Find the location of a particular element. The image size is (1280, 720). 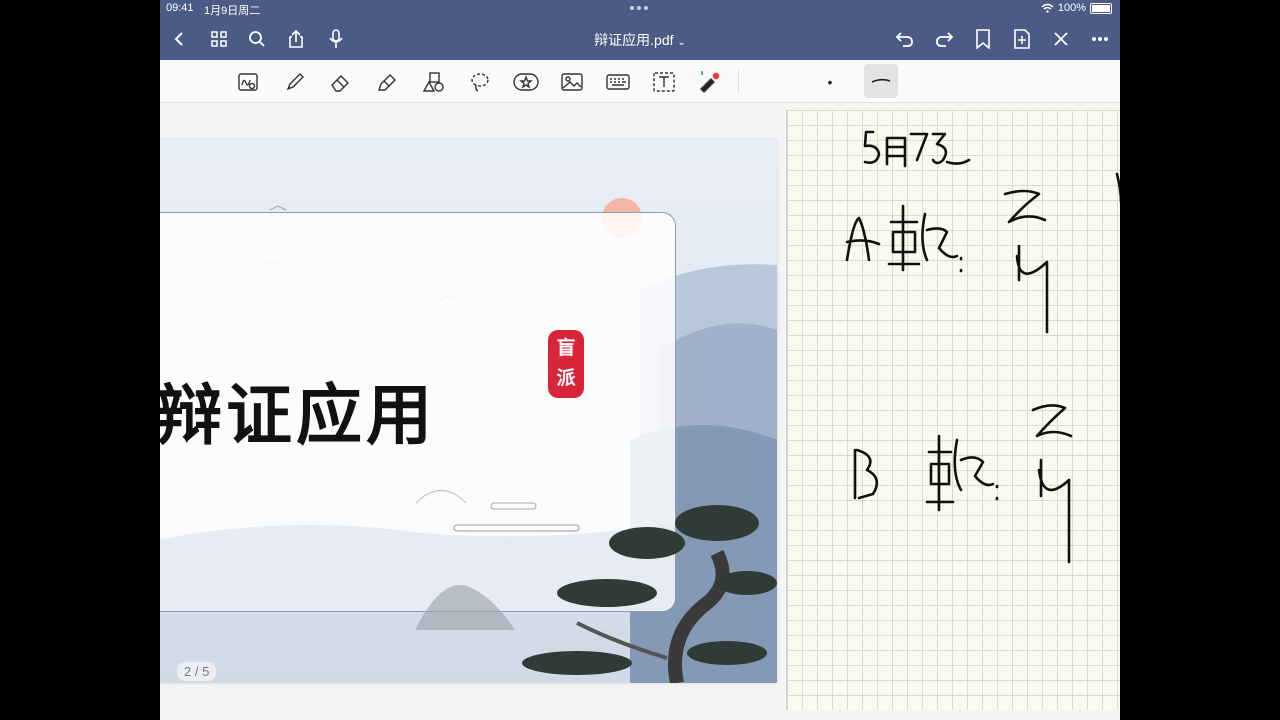

seal-stamp: 盲 派 is located at coordinates (566, 364).